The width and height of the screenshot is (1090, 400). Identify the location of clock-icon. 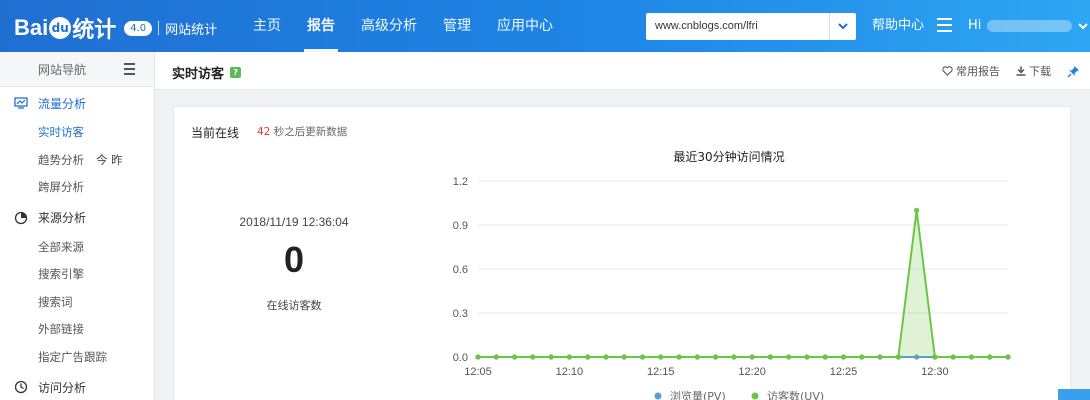
(21, 387).